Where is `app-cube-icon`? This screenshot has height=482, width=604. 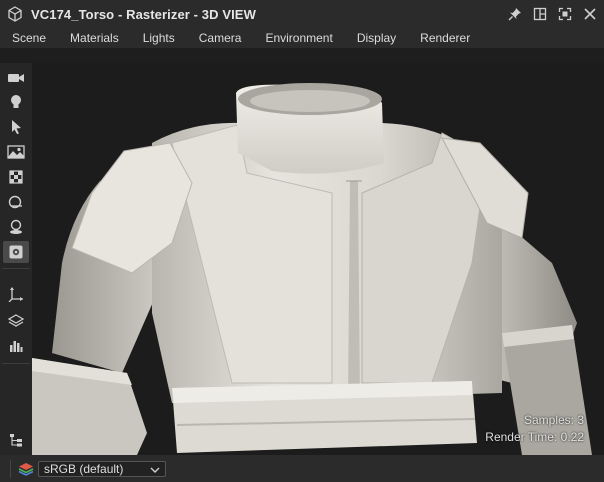 app-cube-icon is located at coordinates (15, 14).